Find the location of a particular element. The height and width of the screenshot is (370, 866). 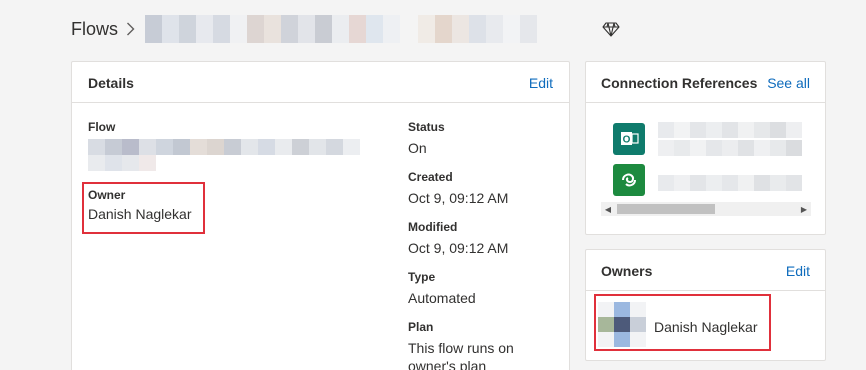

connection-divider is located at coordinates (705, 102).